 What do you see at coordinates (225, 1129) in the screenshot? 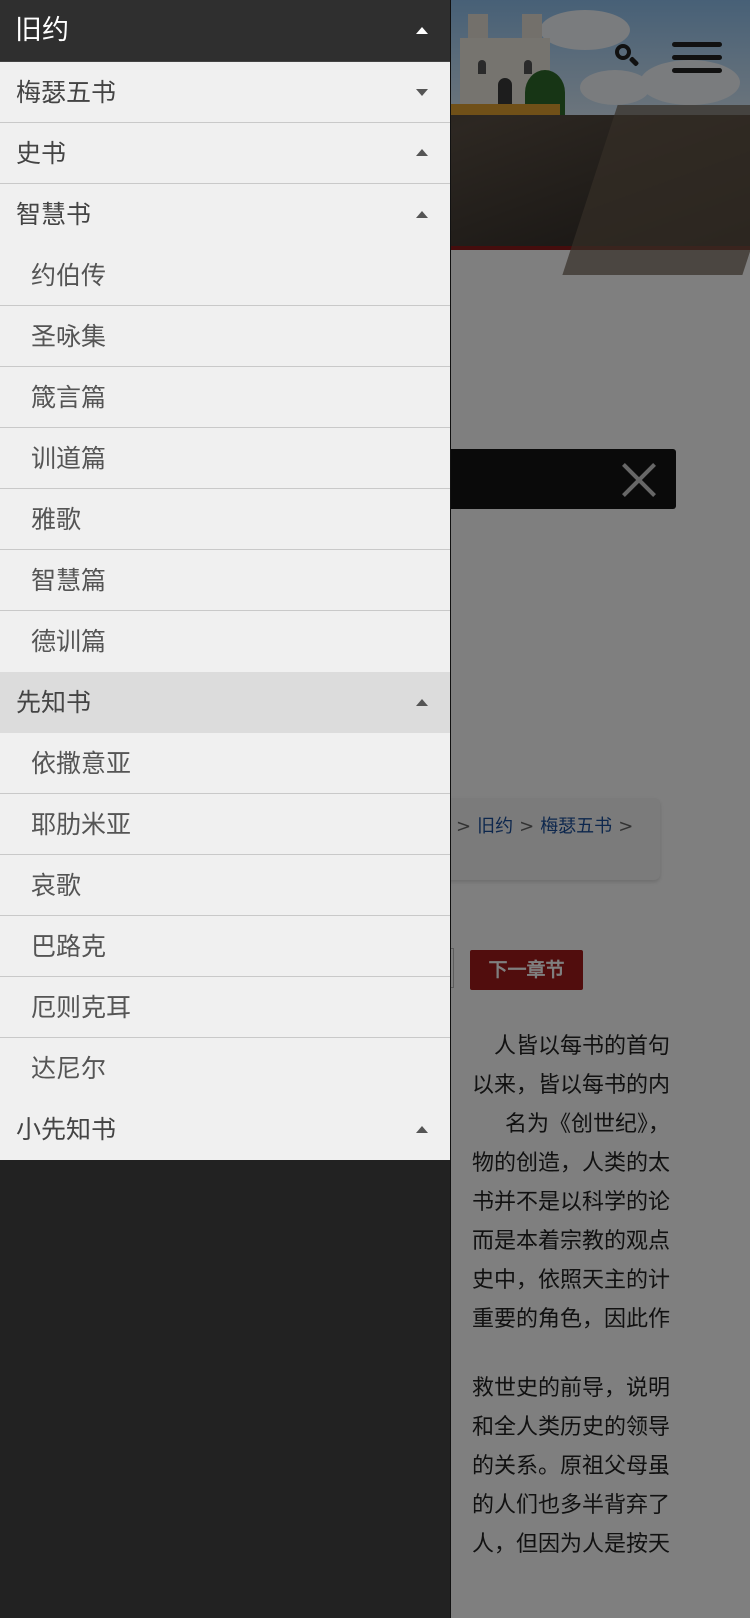
I see `section-minor-prophets: 小先知书` at bounding box center [225, 1129].